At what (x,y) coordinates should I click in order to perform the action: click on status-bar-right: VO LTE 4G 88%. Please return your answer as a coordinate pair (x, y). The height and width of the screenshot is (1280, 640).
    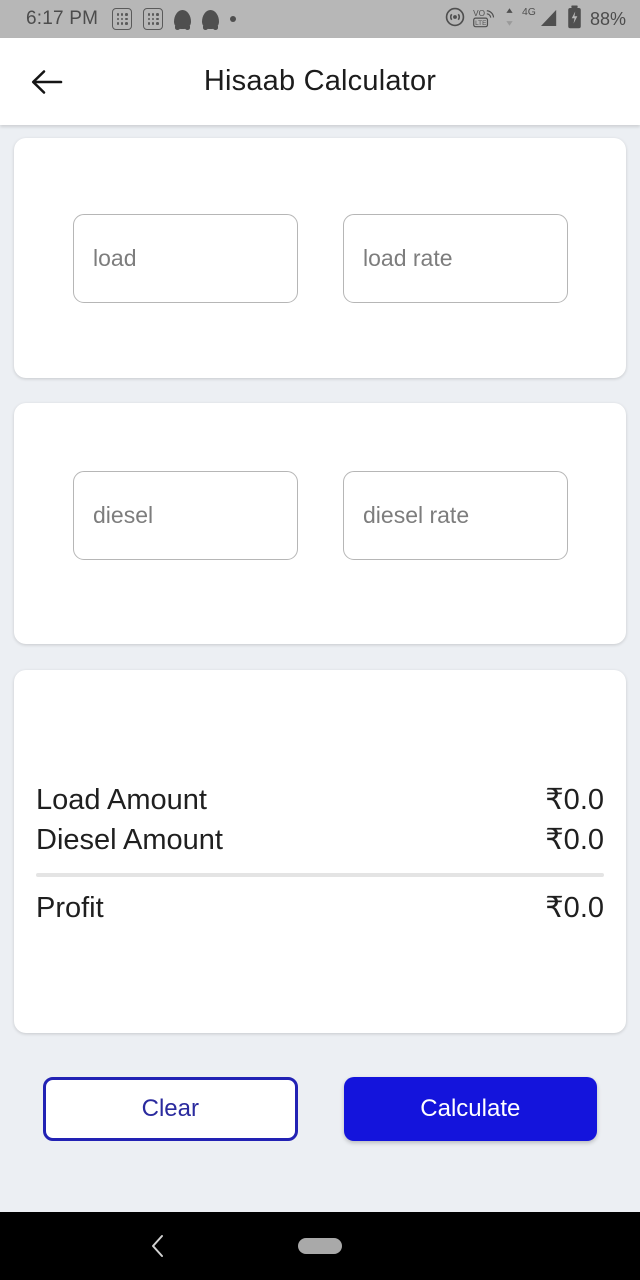
    Looking at the image, I should click on (535, 19).